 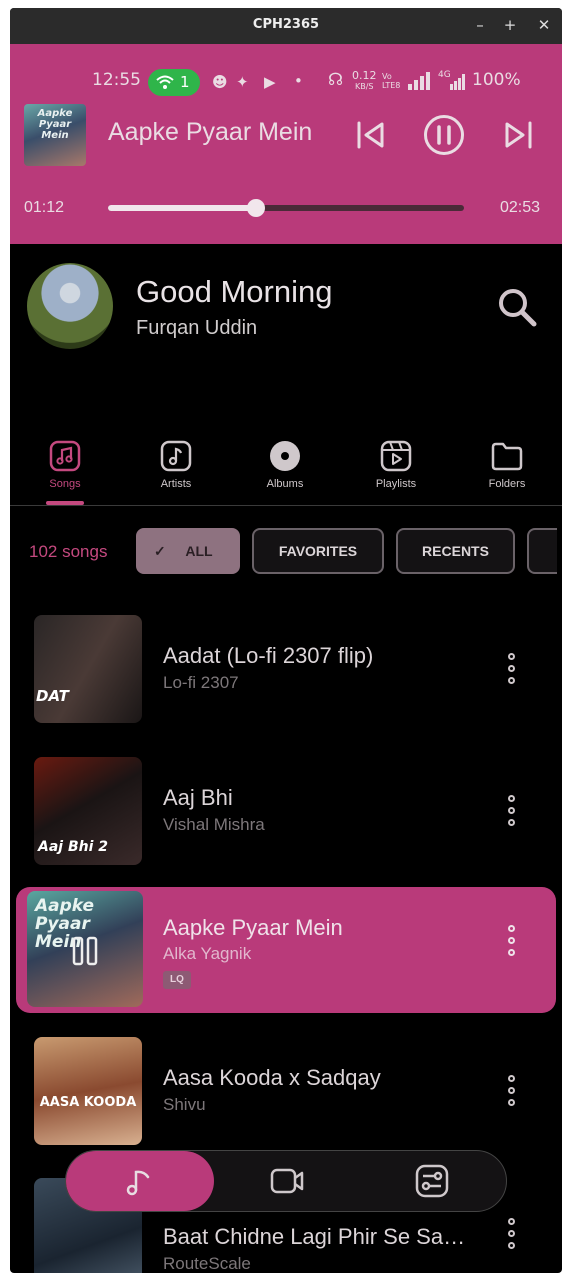 What do you see at coordinates (285, 456) in the screenshot?
I see `album-disc-icon` at bounding box center [285, 456].